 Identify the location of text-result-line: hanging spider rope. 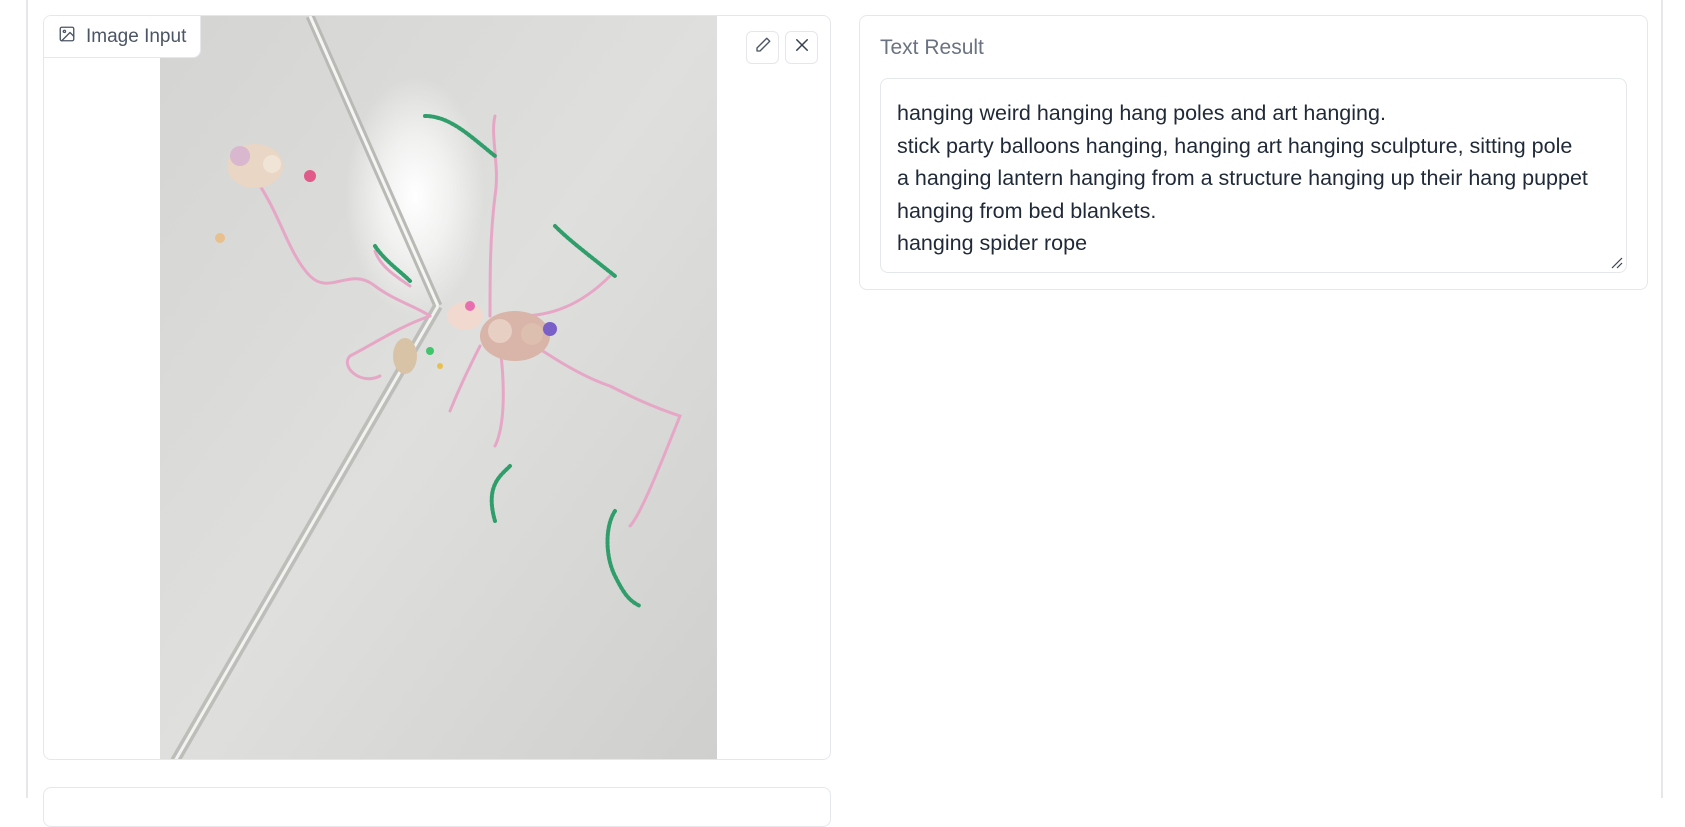
(992, 243).